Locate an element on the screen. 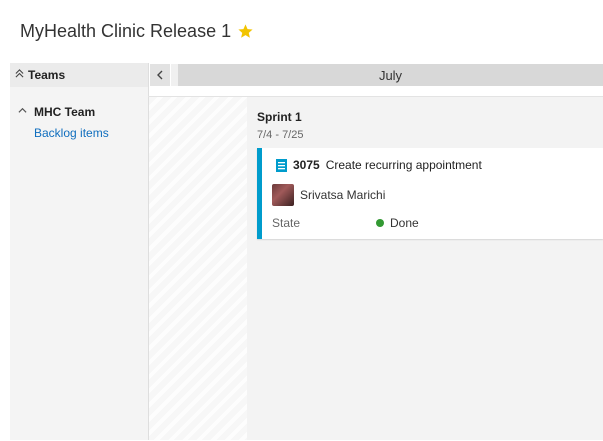 The width and height of the screenshot is (603, 441). state-value: Done is located at coordinates (404, 223).